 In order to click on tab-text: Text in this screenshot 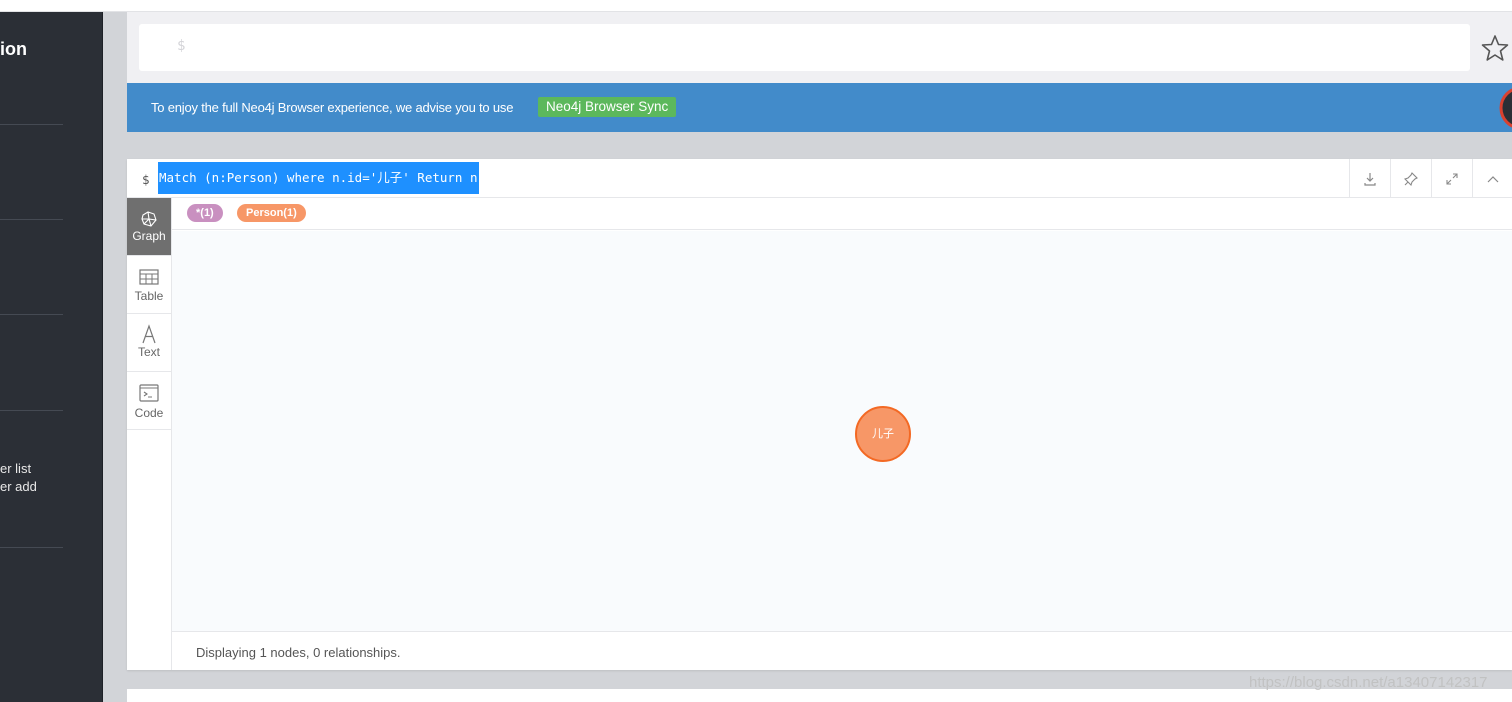, I will do `click(149, 343)`.